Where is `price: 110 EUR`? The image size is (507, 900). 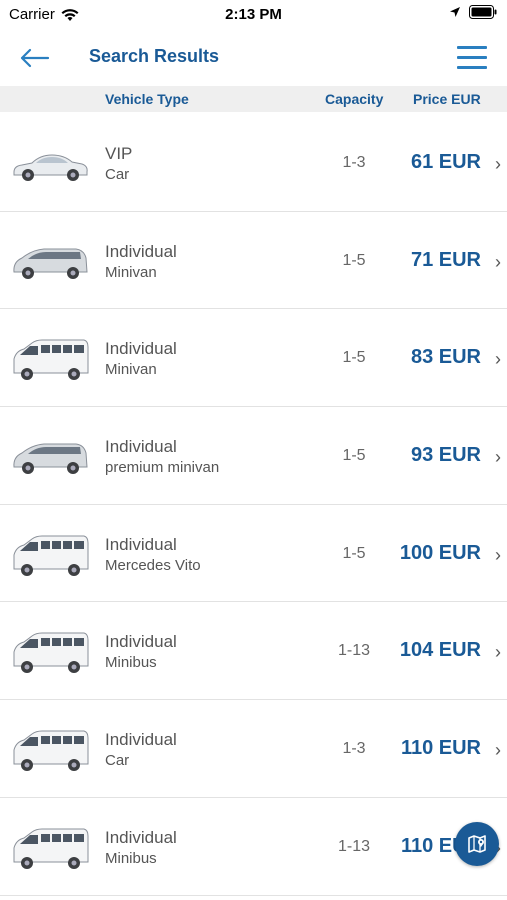
price: 110 EUR is located at coordinates (440, 748).